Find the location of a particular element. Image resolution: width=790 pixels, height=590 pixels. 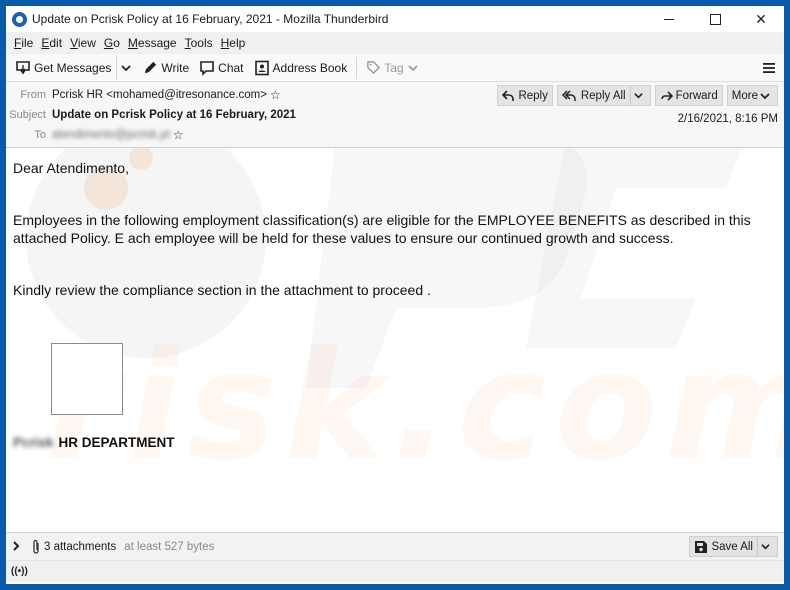

tag-button: Tag is located at coordinates (393, 68).